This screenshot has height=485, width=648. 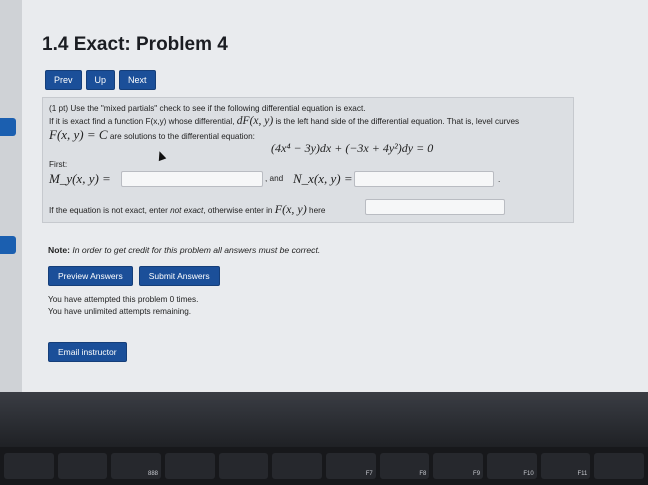 What do you see at coordinates (274, 178) in the screenshot?
I see `and-label: , and` at bounding box center [274, 178].